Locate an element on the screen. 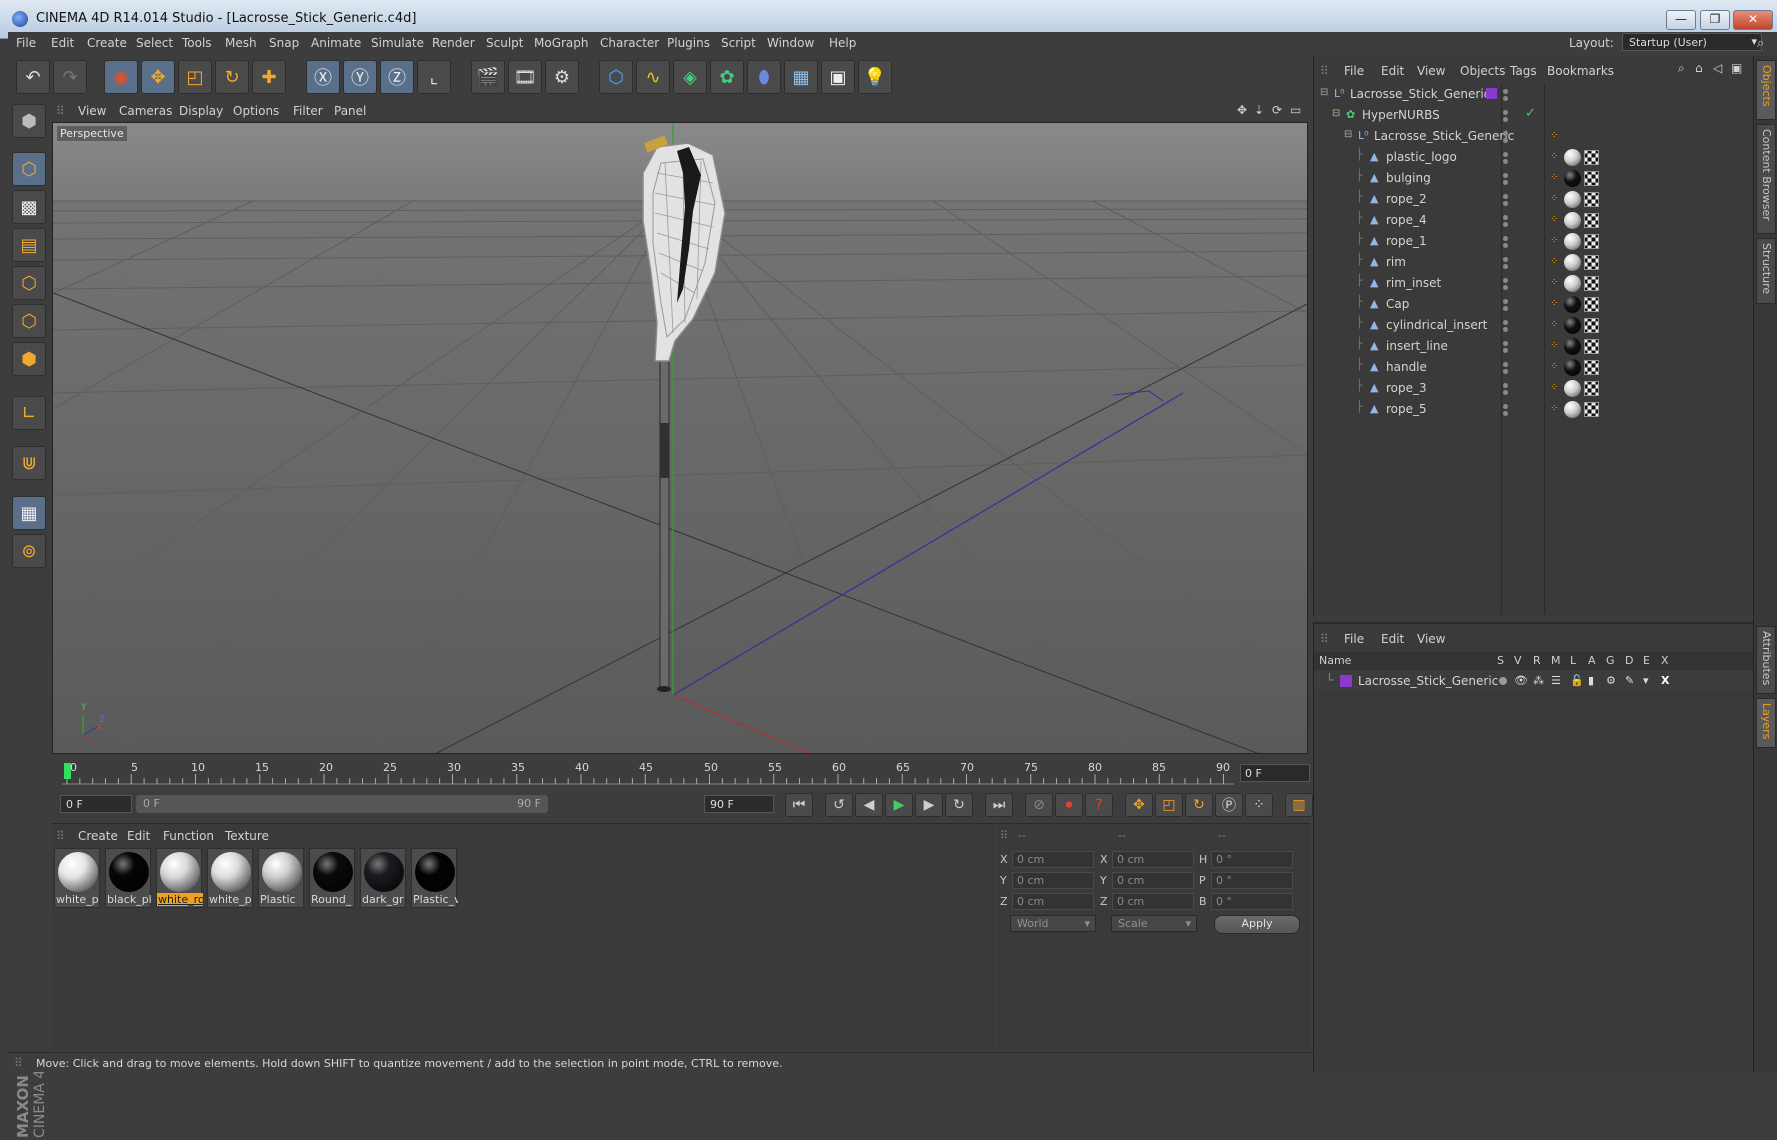 This screenshot has height=1140, width=1777. material-menu-function: Function is located at coordinates (188, 836).